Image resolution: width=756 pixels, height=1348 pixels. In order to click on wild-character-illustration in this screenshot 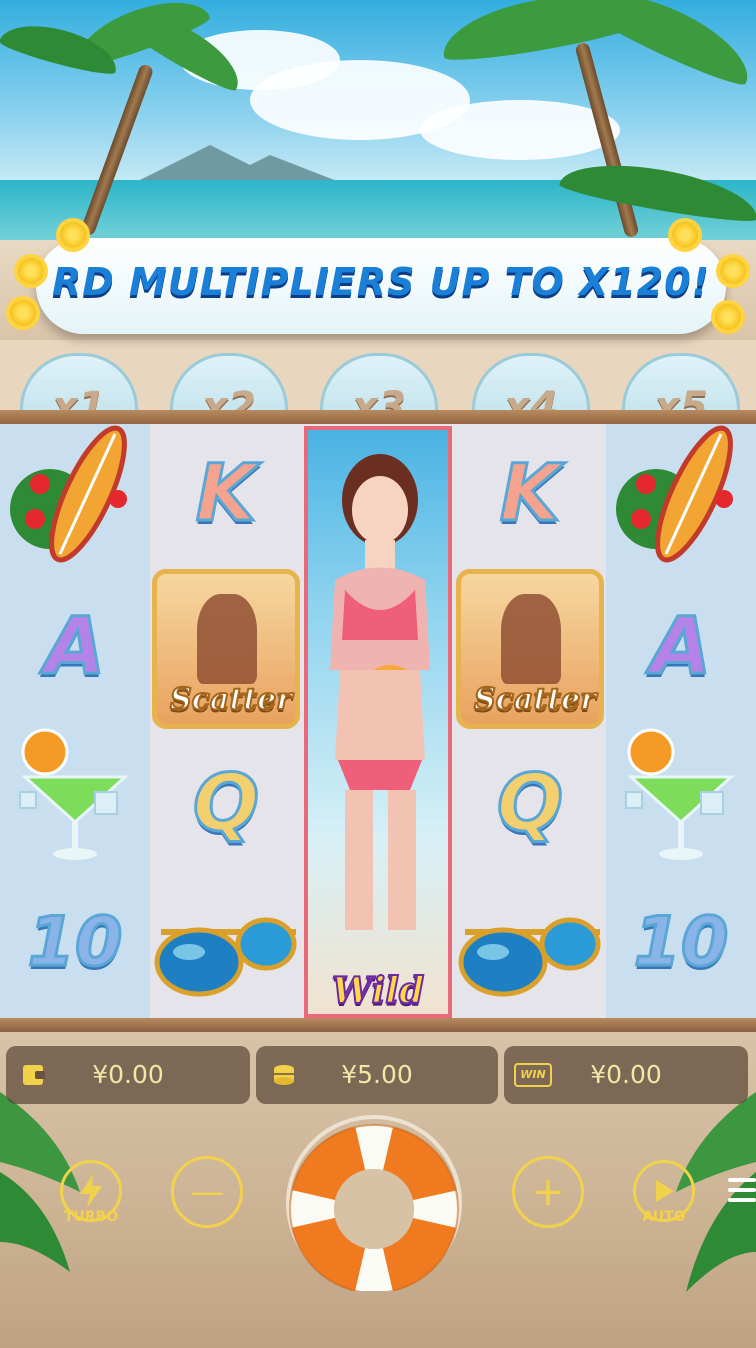, I will do `click(380, 692)`.